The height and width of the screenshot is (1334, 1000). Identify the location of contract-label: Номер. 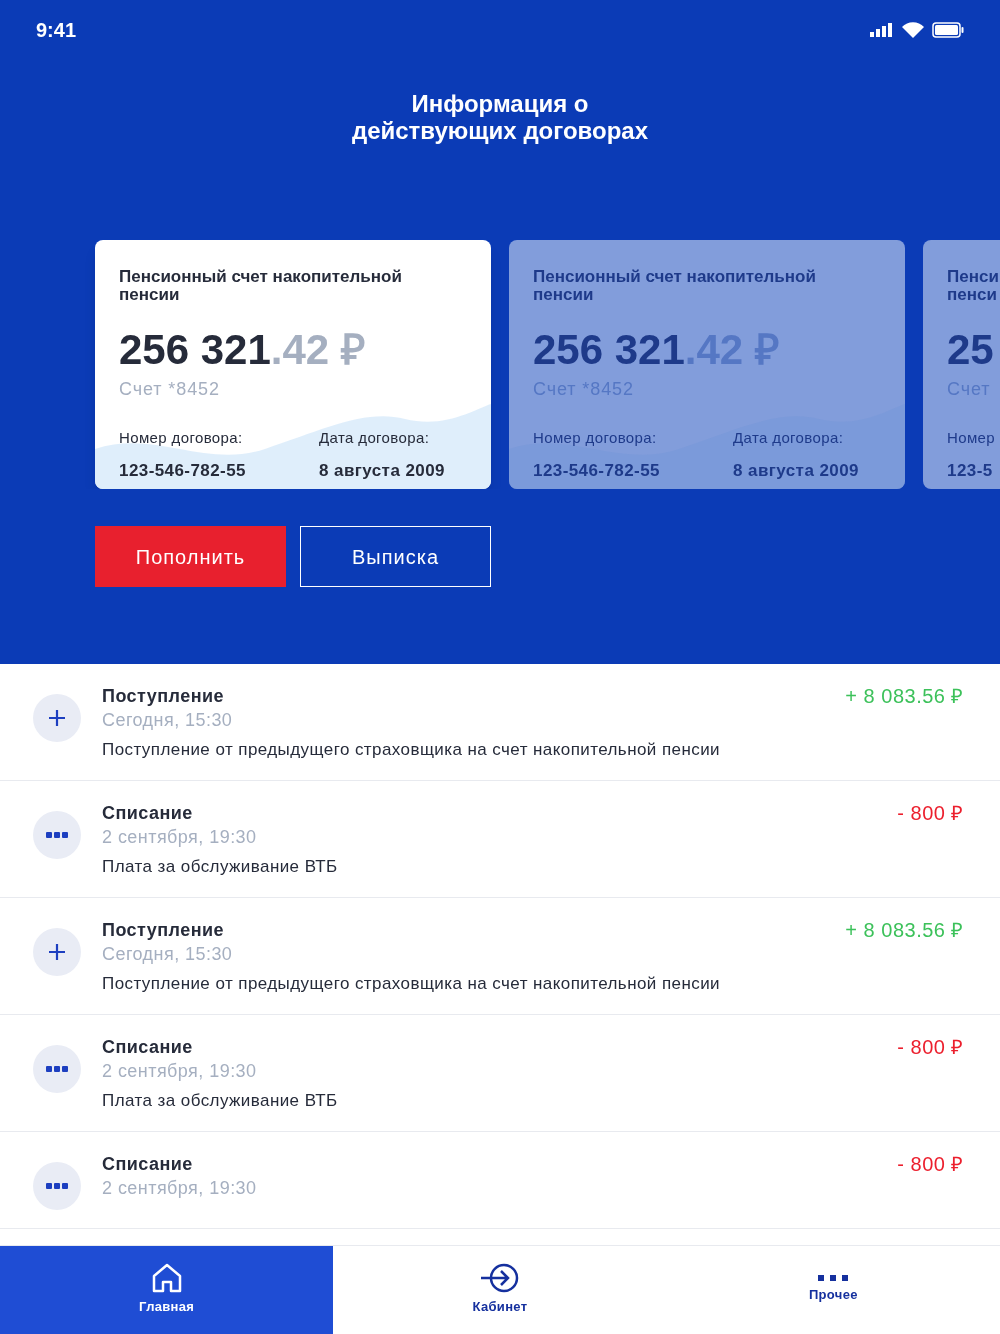
(972, 438).